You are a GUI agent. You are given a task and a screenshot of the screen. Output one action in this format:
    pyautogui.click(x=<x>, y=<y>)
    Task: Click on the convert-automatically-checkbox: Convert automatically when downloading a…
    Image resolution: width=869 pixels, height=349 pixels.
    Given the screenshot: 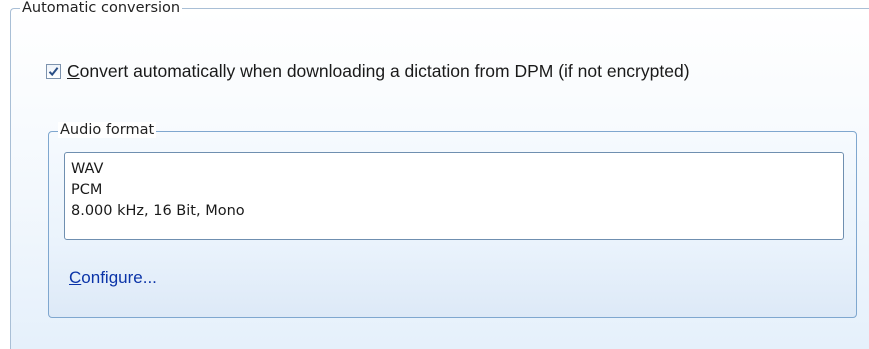 What is the action you would take?
    pyautogui.click(x=368, y=71)
    